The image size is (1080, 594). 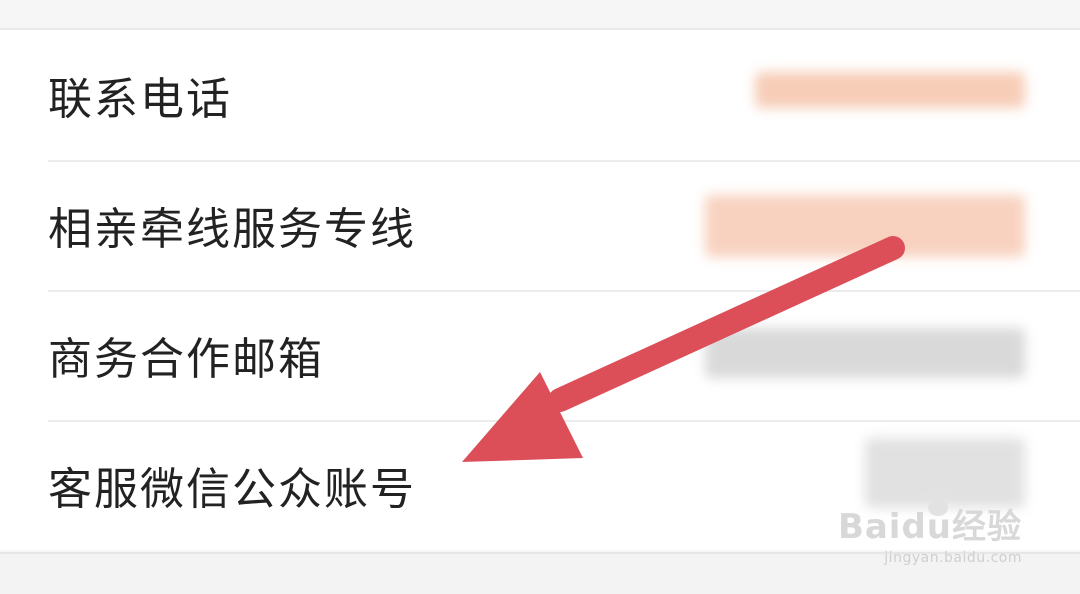 What do you see at coordinates (953, 558) in the screenshot?
I see `watermark-url: jingyan.baidu.com` at bounding box center [953, 558].